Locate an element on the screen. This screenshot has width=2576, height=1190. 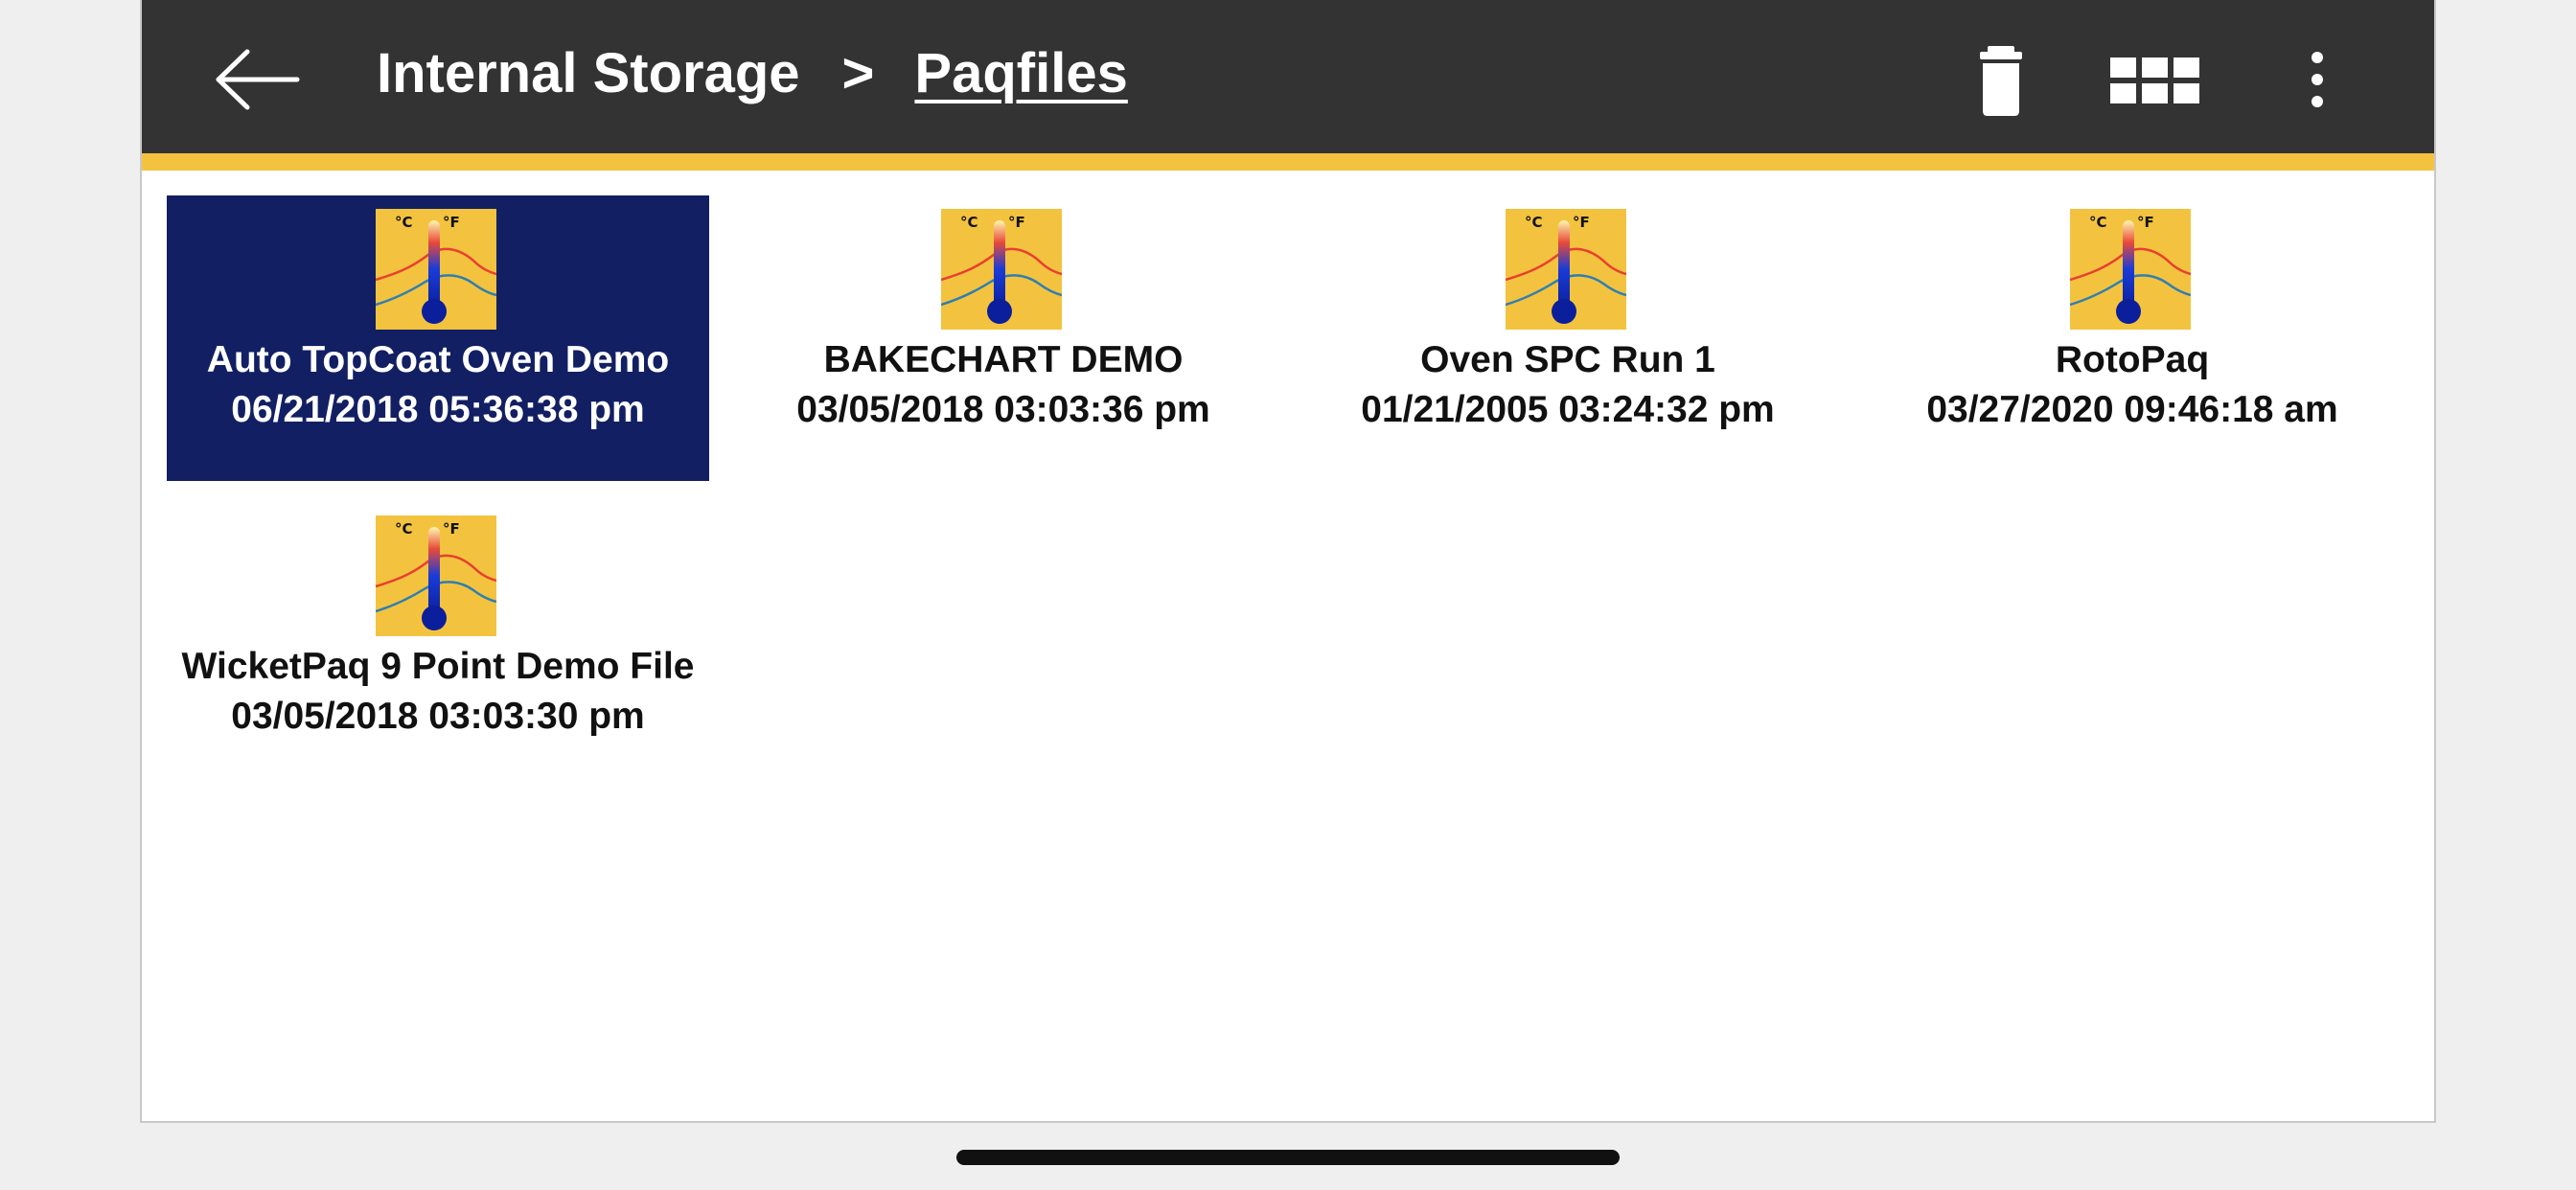
file-date: 03/05/2018 03:03:36 pm is located at coordinates (1003, 410).